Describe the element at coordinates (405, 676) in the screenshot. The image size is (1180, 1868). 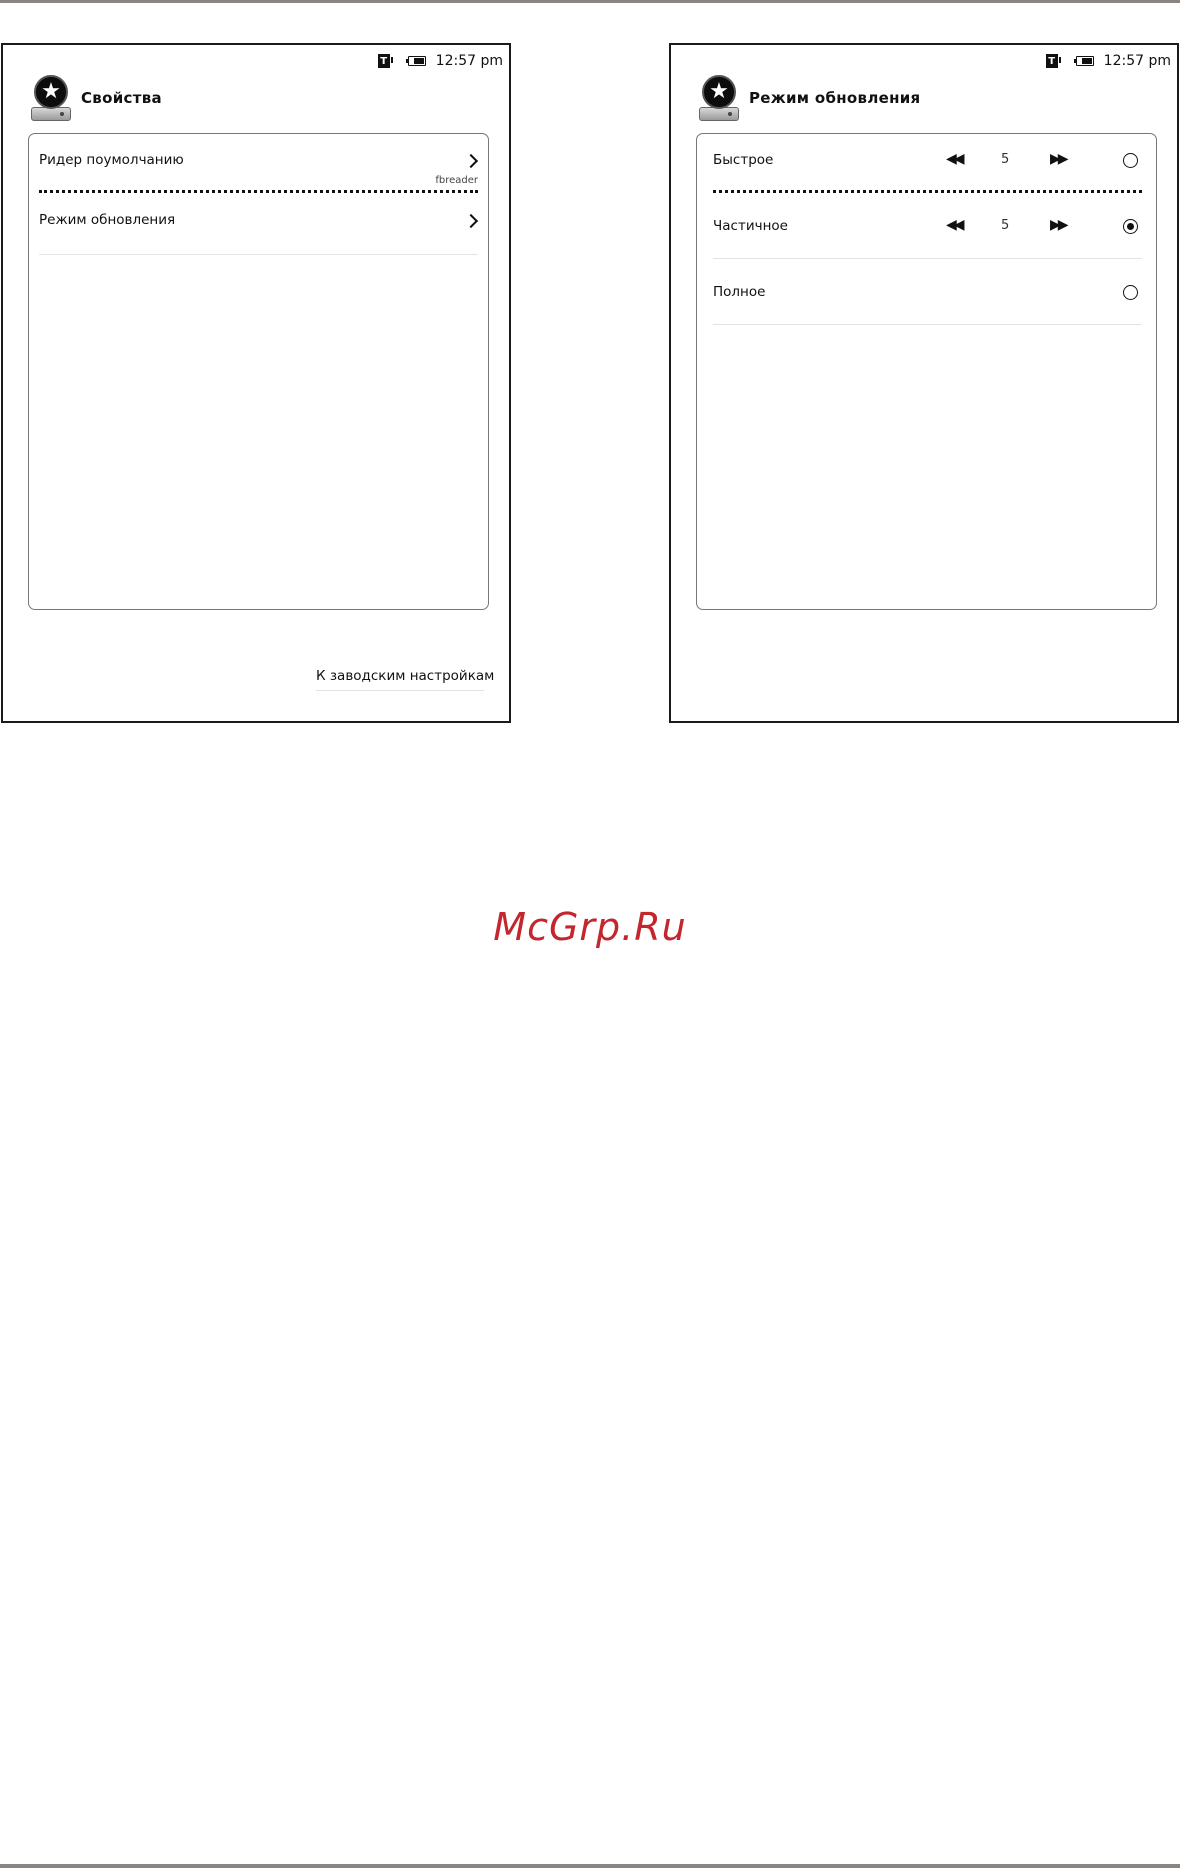
I see `factory-reset-link: К заводским настройкам` at that location.